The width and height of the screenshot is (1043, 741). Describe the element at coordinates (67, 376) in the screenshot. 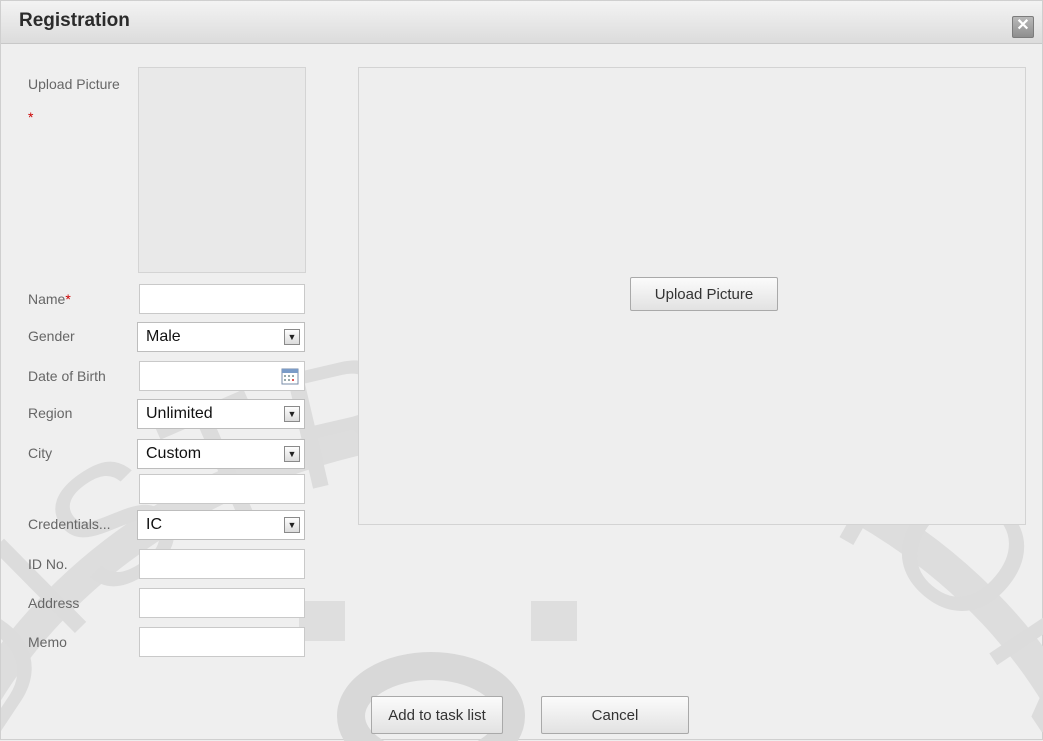

I see `dob-label: Date of Birth` at that location.